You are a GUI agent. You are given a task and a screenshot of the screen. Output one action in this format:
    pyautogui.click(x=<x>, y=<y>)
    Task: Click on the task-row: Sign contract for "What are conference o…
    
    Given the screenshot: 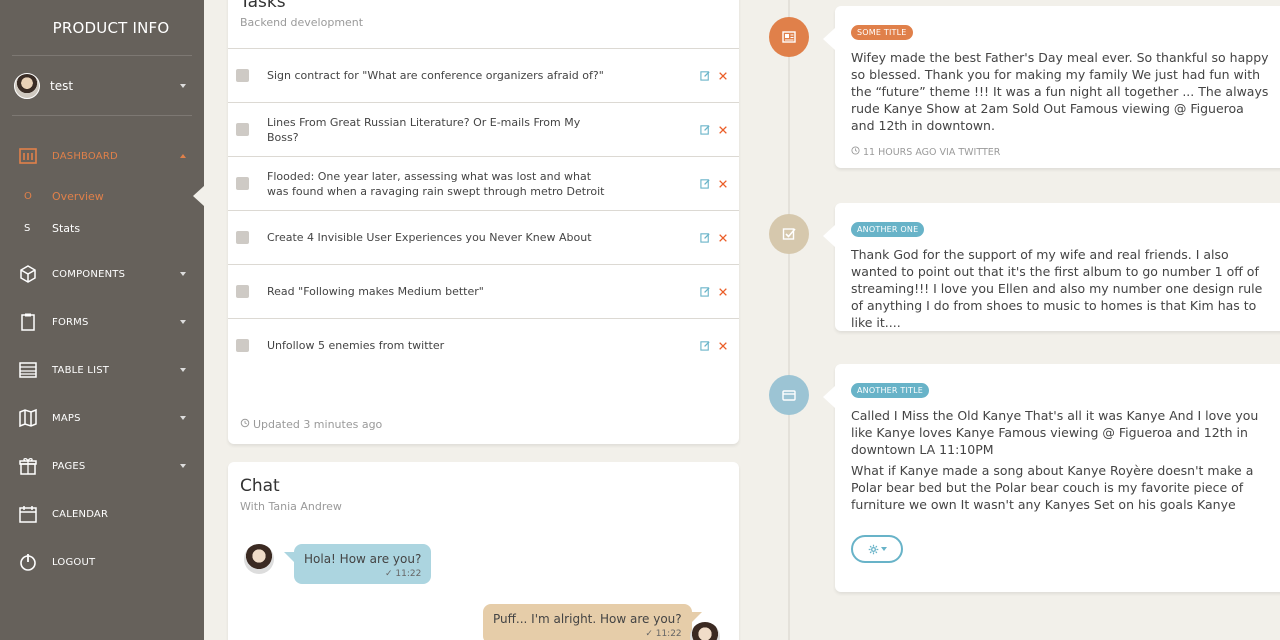 What is the action you would take?
    pyautogui.click(x=483, y=75)
    